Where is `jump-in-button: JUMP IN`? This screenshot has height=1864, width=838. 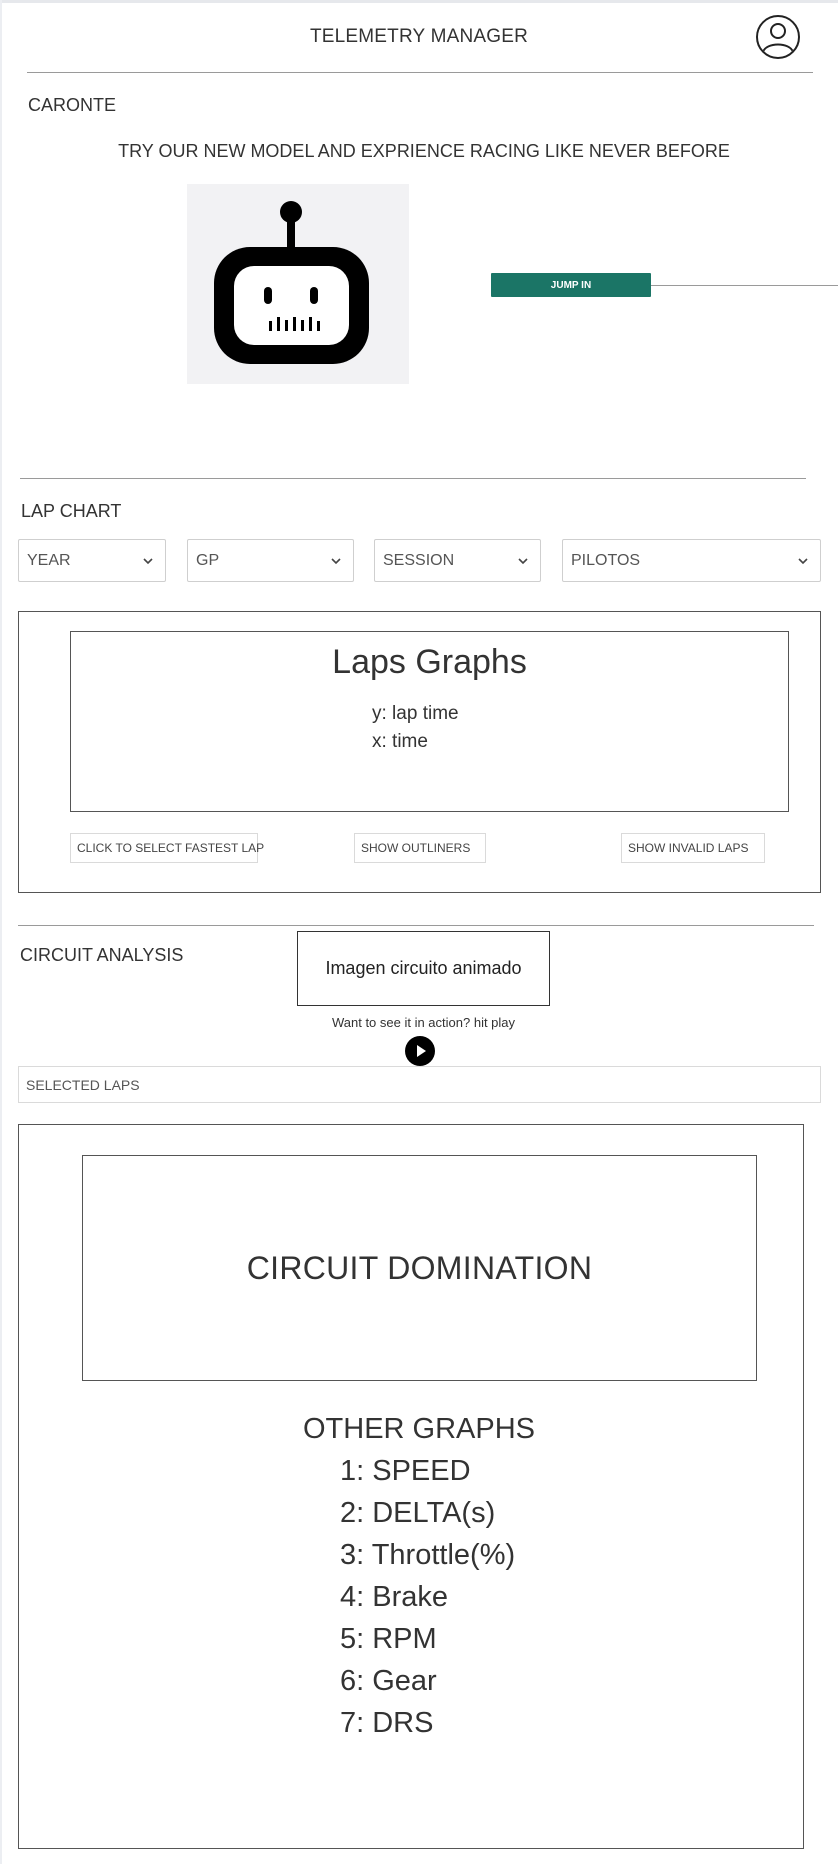
jump-in-button: JUMP IN is located at coordinates (571, 285).